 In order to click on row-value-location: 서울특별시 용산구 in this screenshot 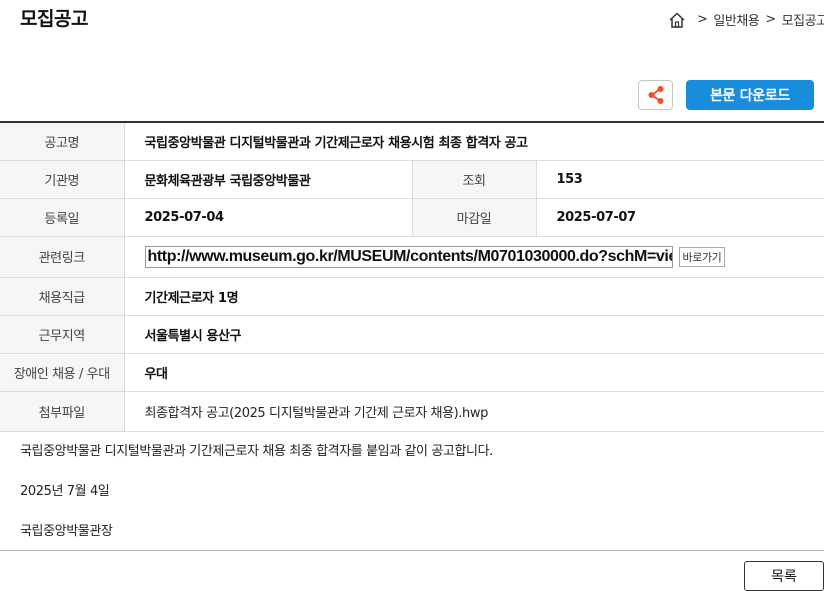, I will do `click(474, 334)`.